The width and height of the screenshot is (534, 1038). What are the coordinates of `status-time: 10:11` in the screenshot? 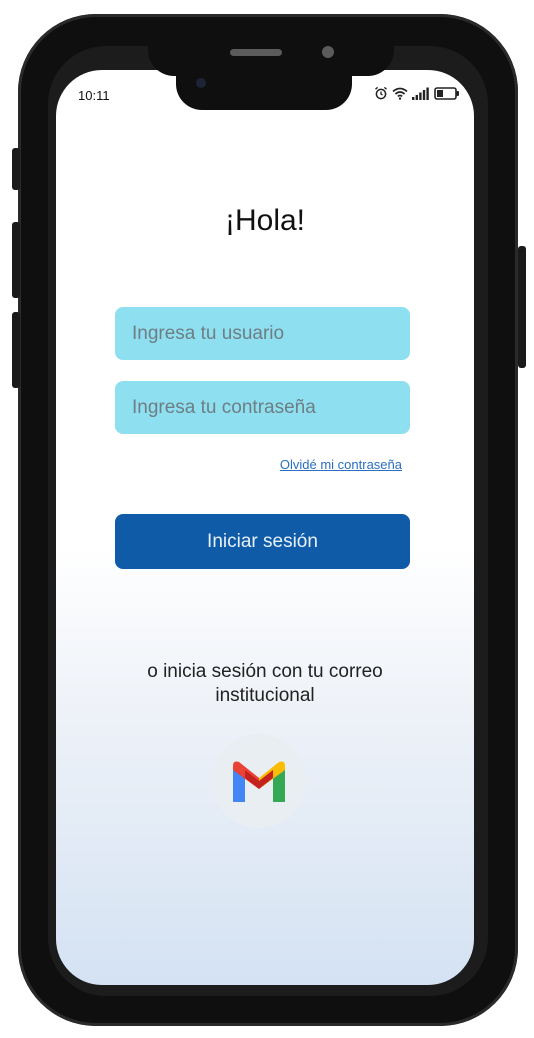 It's located at (94, 95).